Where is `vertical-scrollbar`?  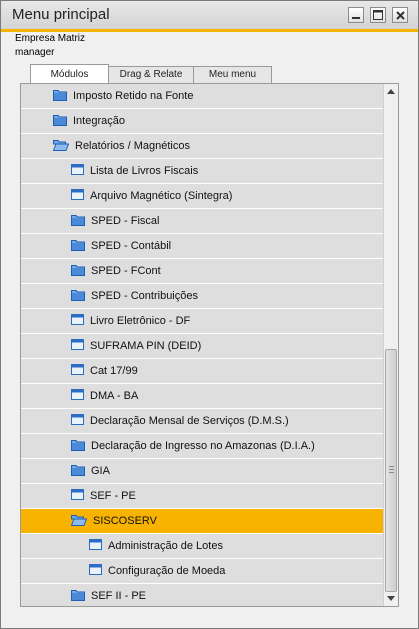
vertical-scrollbar is located at coordinates (390, 345).